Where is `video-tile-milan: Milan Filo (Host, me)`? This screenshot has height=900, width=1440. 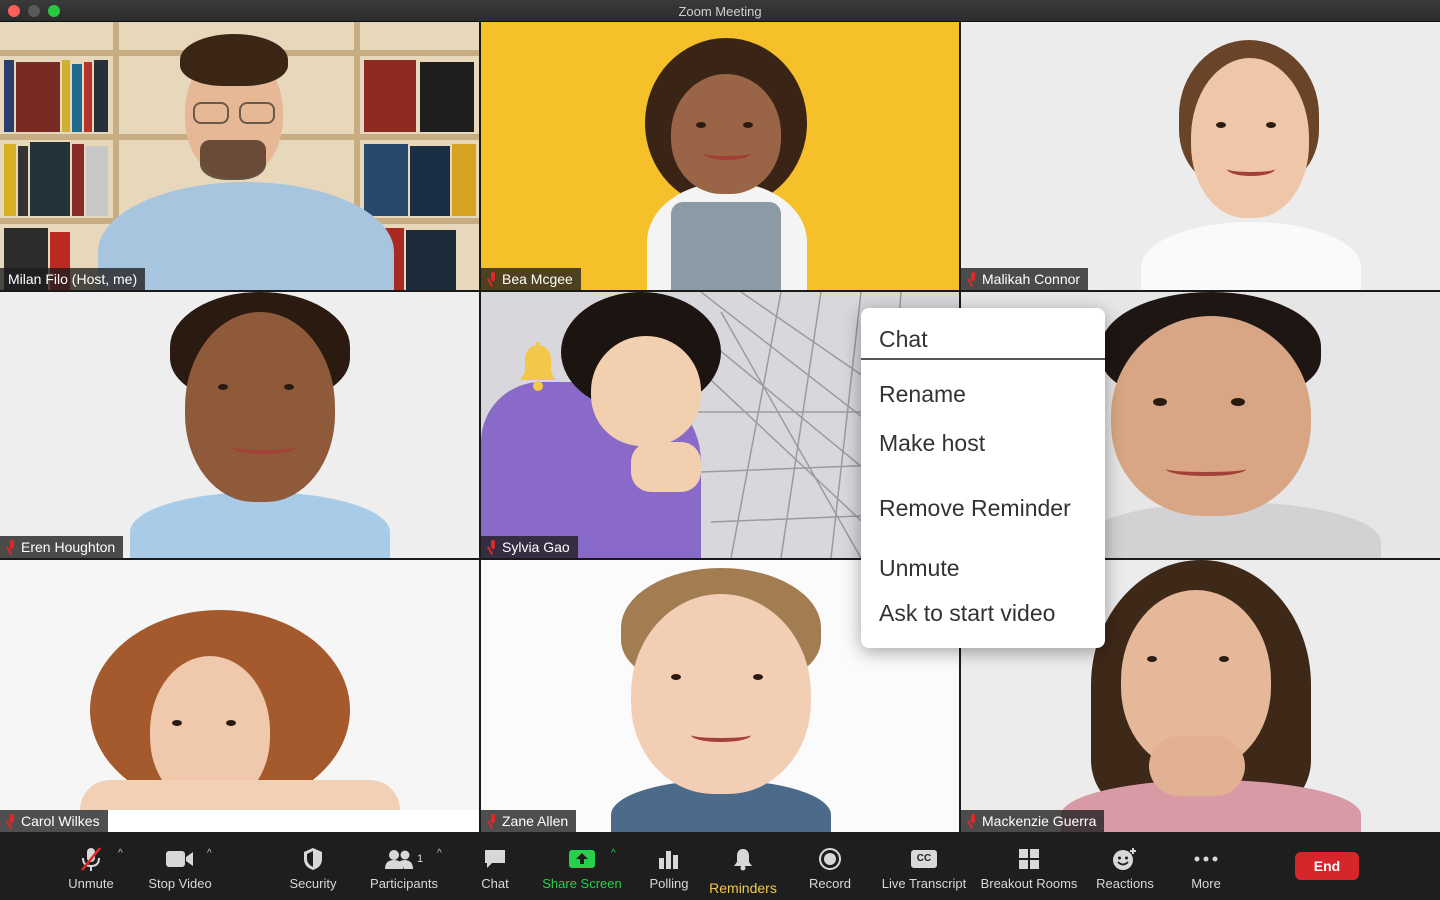 video-tile-milan: Milan Filo (Host, me) is located at coordinates (239, 156).